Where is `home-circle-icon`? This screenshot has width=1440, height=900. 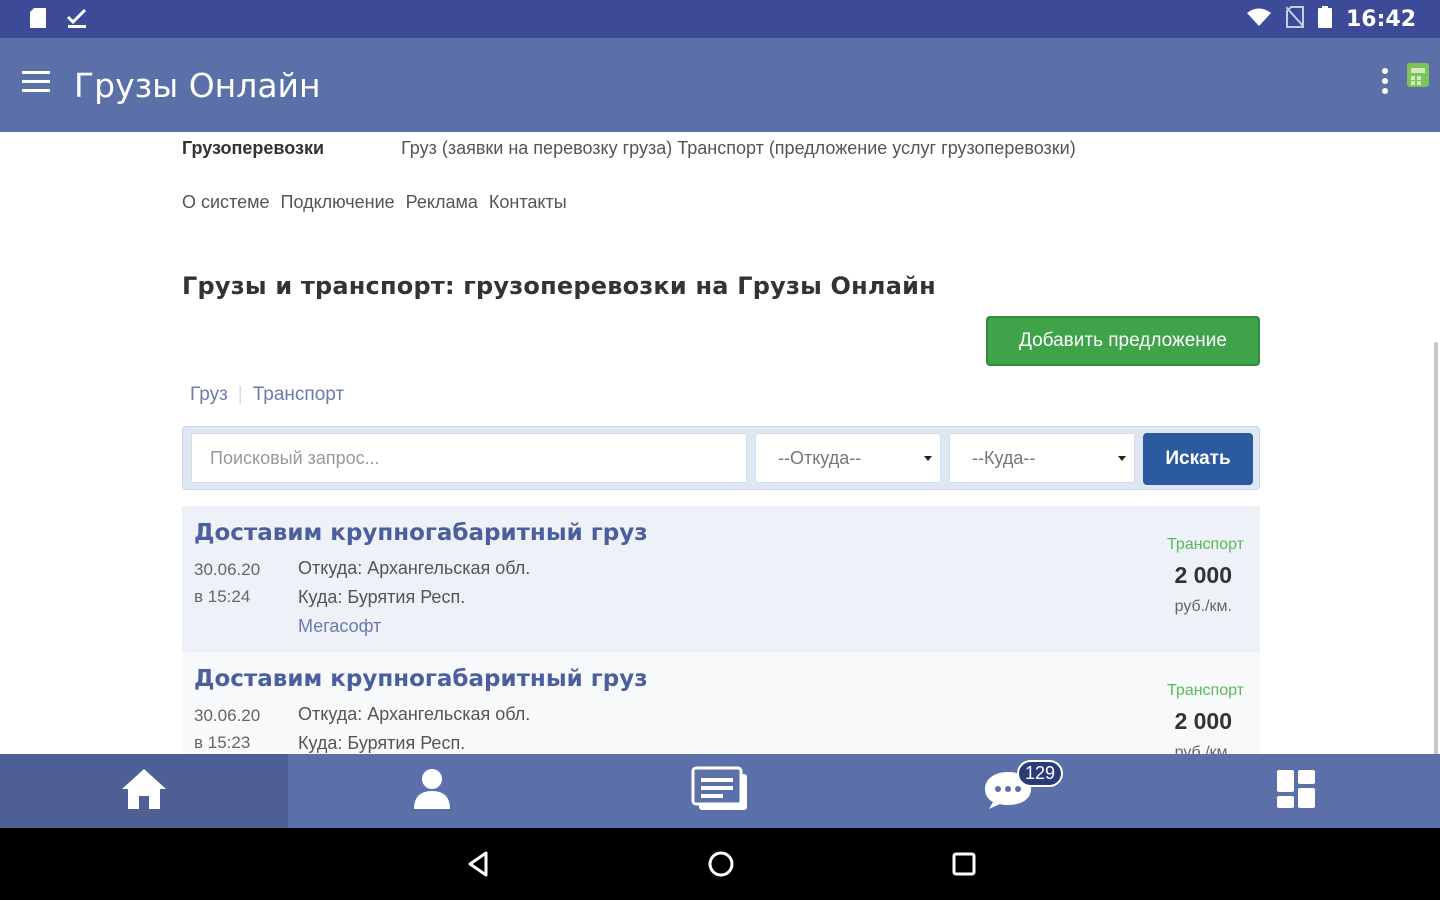 home-circle-icon is located at coordinates (721, 866).